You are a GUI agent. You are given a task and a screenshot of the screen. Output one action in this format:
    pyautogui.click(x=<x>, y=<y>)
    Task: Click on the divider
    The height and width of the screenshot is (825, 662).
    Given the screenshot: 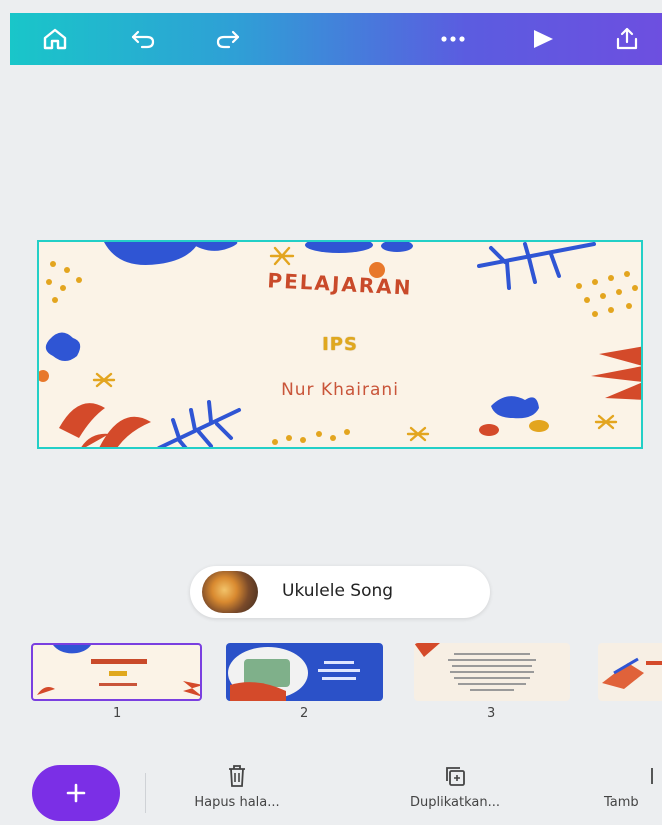 What is the action you would take?
    pyautogui.click(x=145, y=793)
    